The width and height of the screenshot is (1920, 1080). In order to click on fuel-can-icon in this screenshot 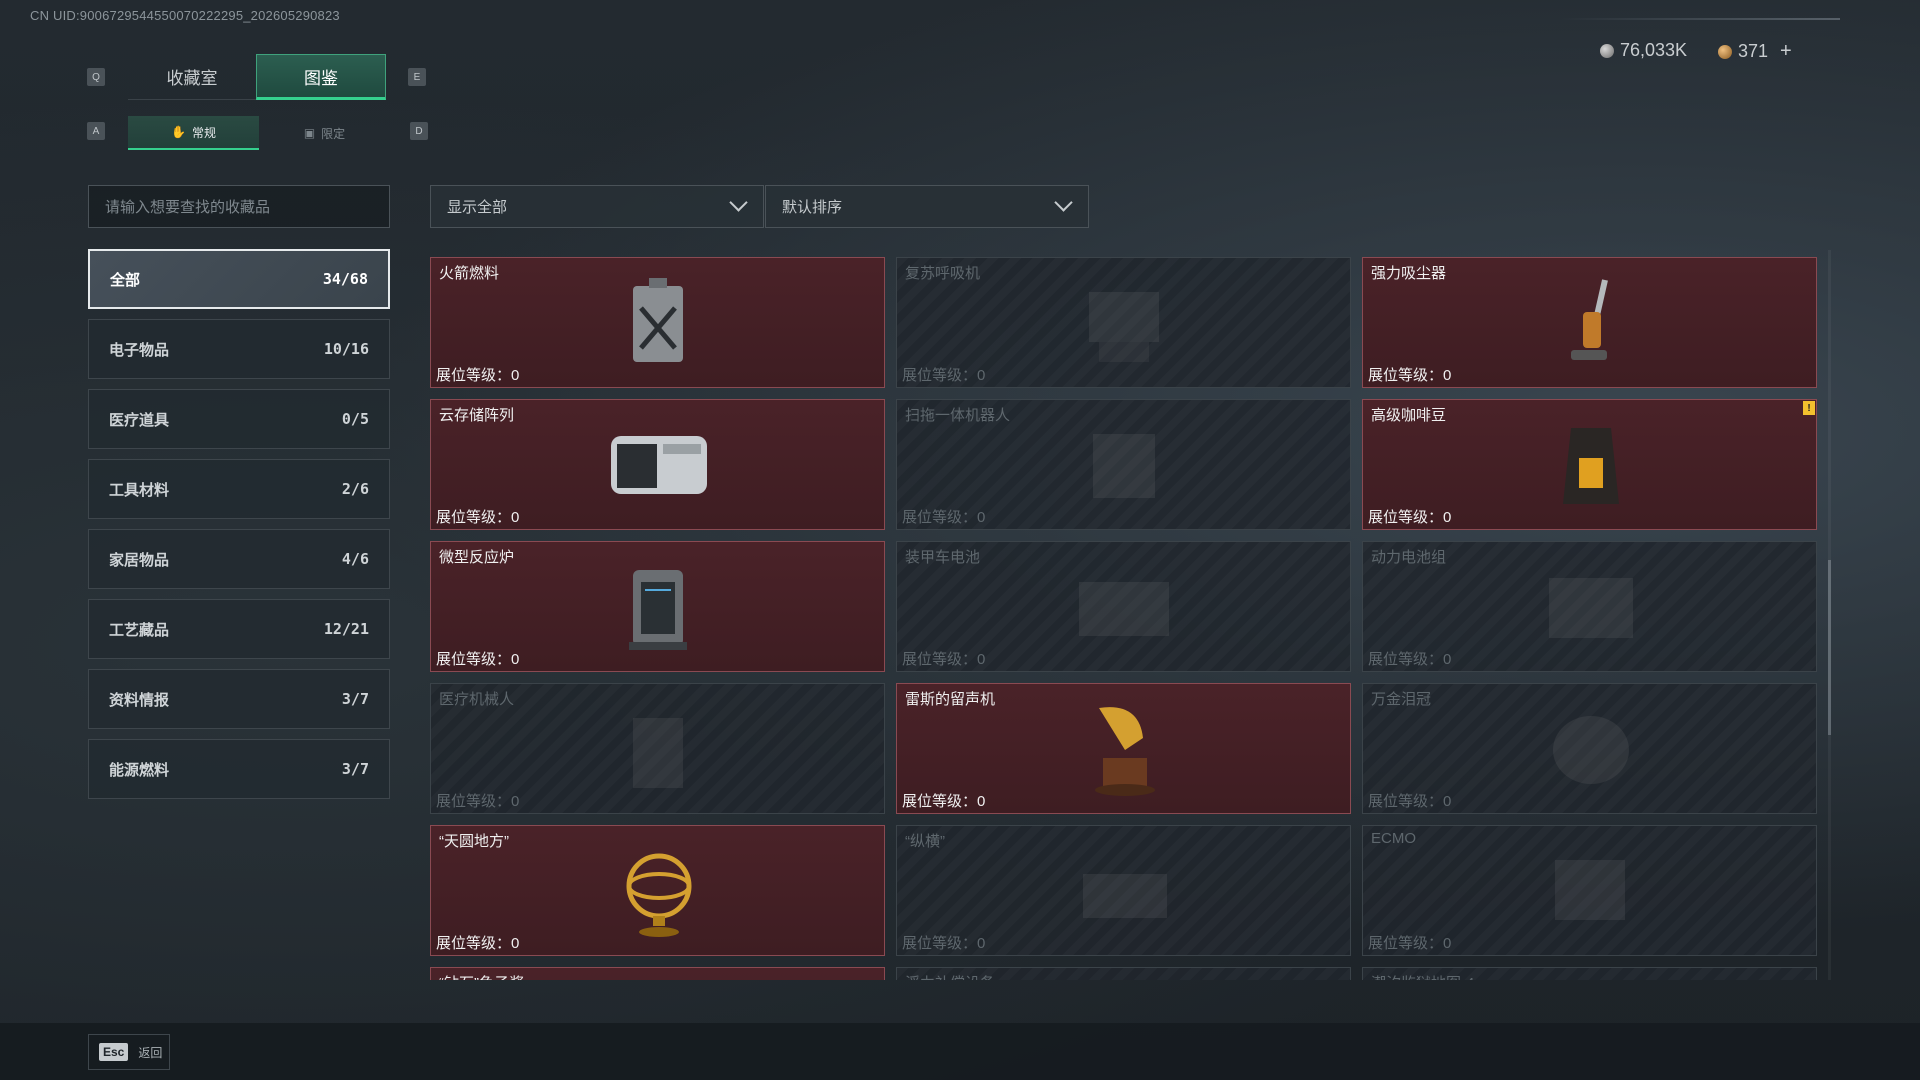, I will do `click(658, 324)`.